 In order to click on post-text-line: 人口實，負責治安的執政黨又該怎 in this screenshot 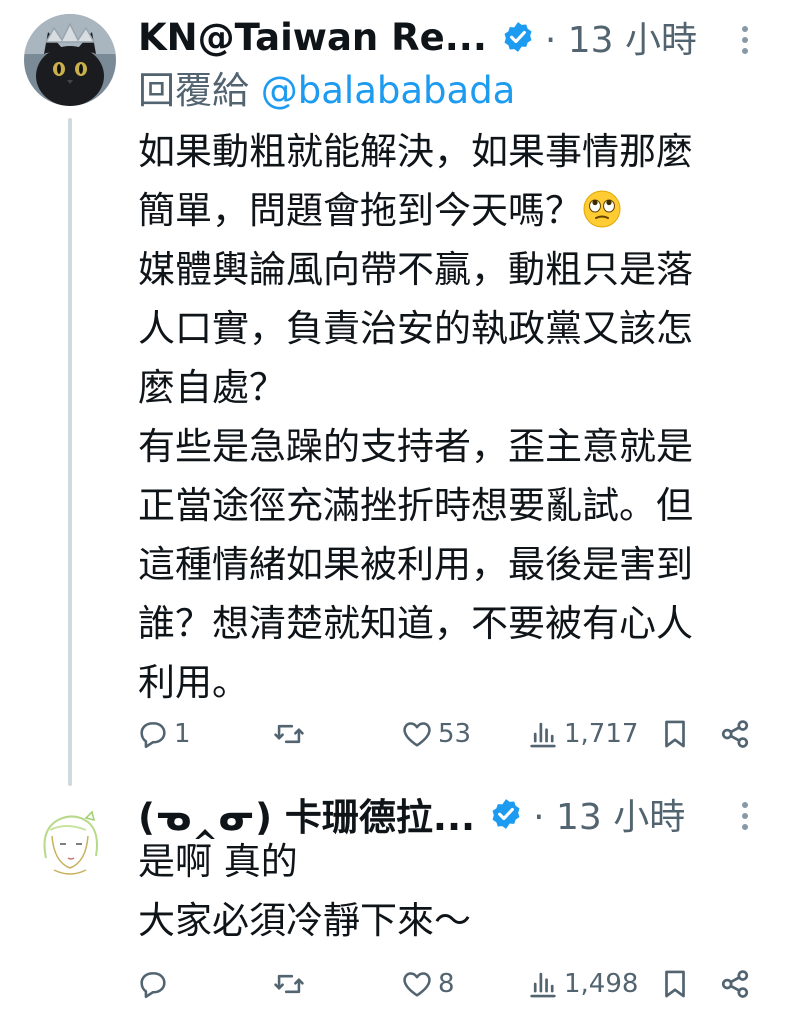, I will do `click(415, 328)`.